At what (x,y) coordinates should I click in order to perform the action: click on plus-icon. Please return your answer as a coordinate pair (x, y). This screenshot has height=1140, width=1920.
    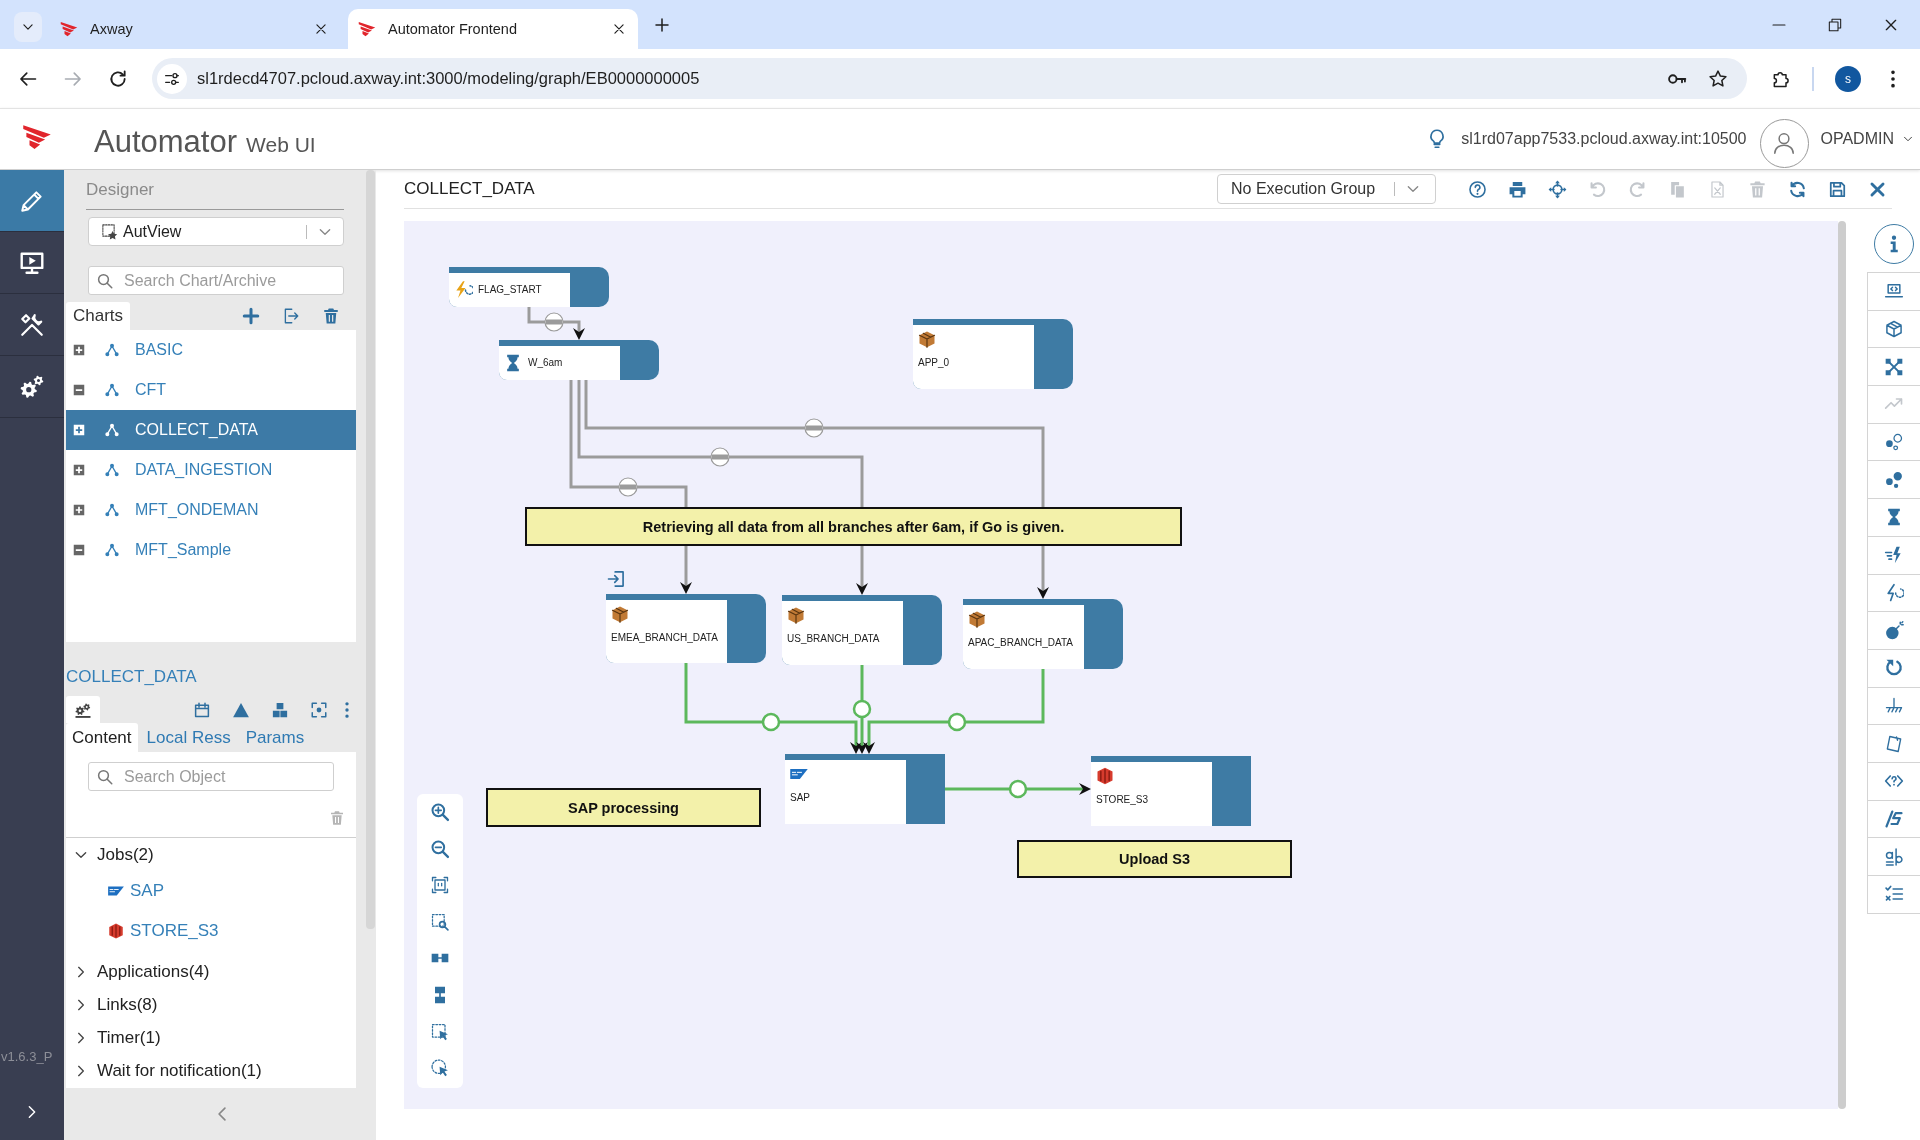
    Looking at the image, I should click on (251, 316).